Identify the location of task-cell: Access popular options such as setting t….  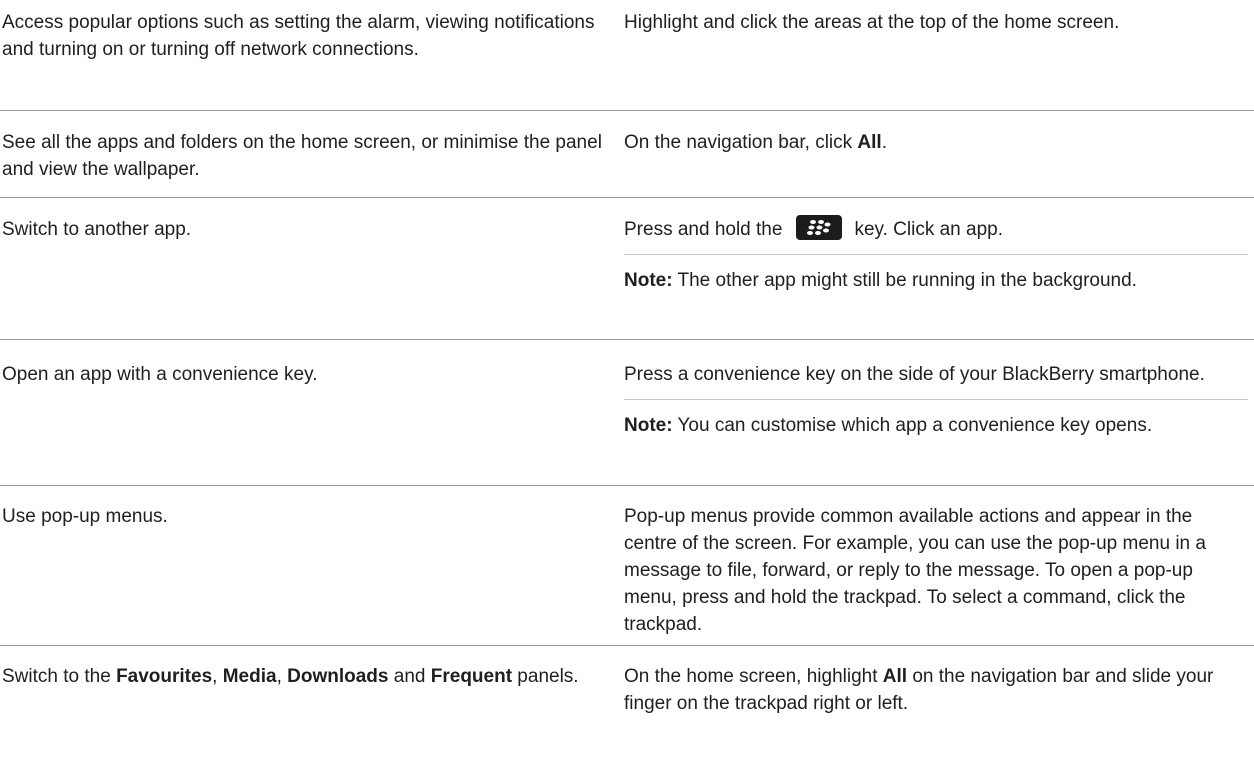
(312, 55).